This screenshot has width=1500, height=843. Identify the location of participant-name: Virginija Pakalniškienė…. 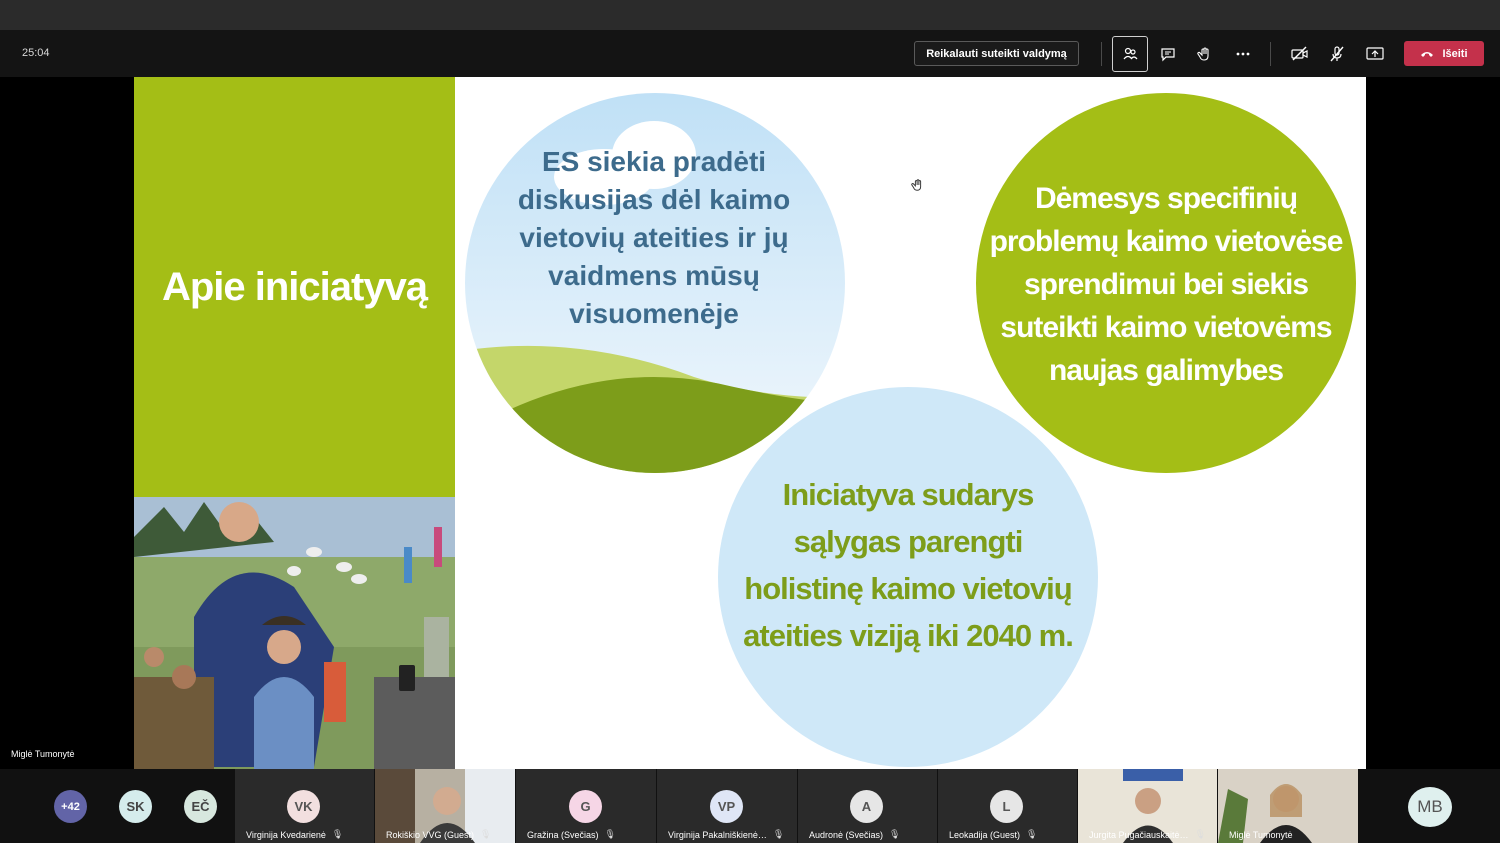
(717, 834).